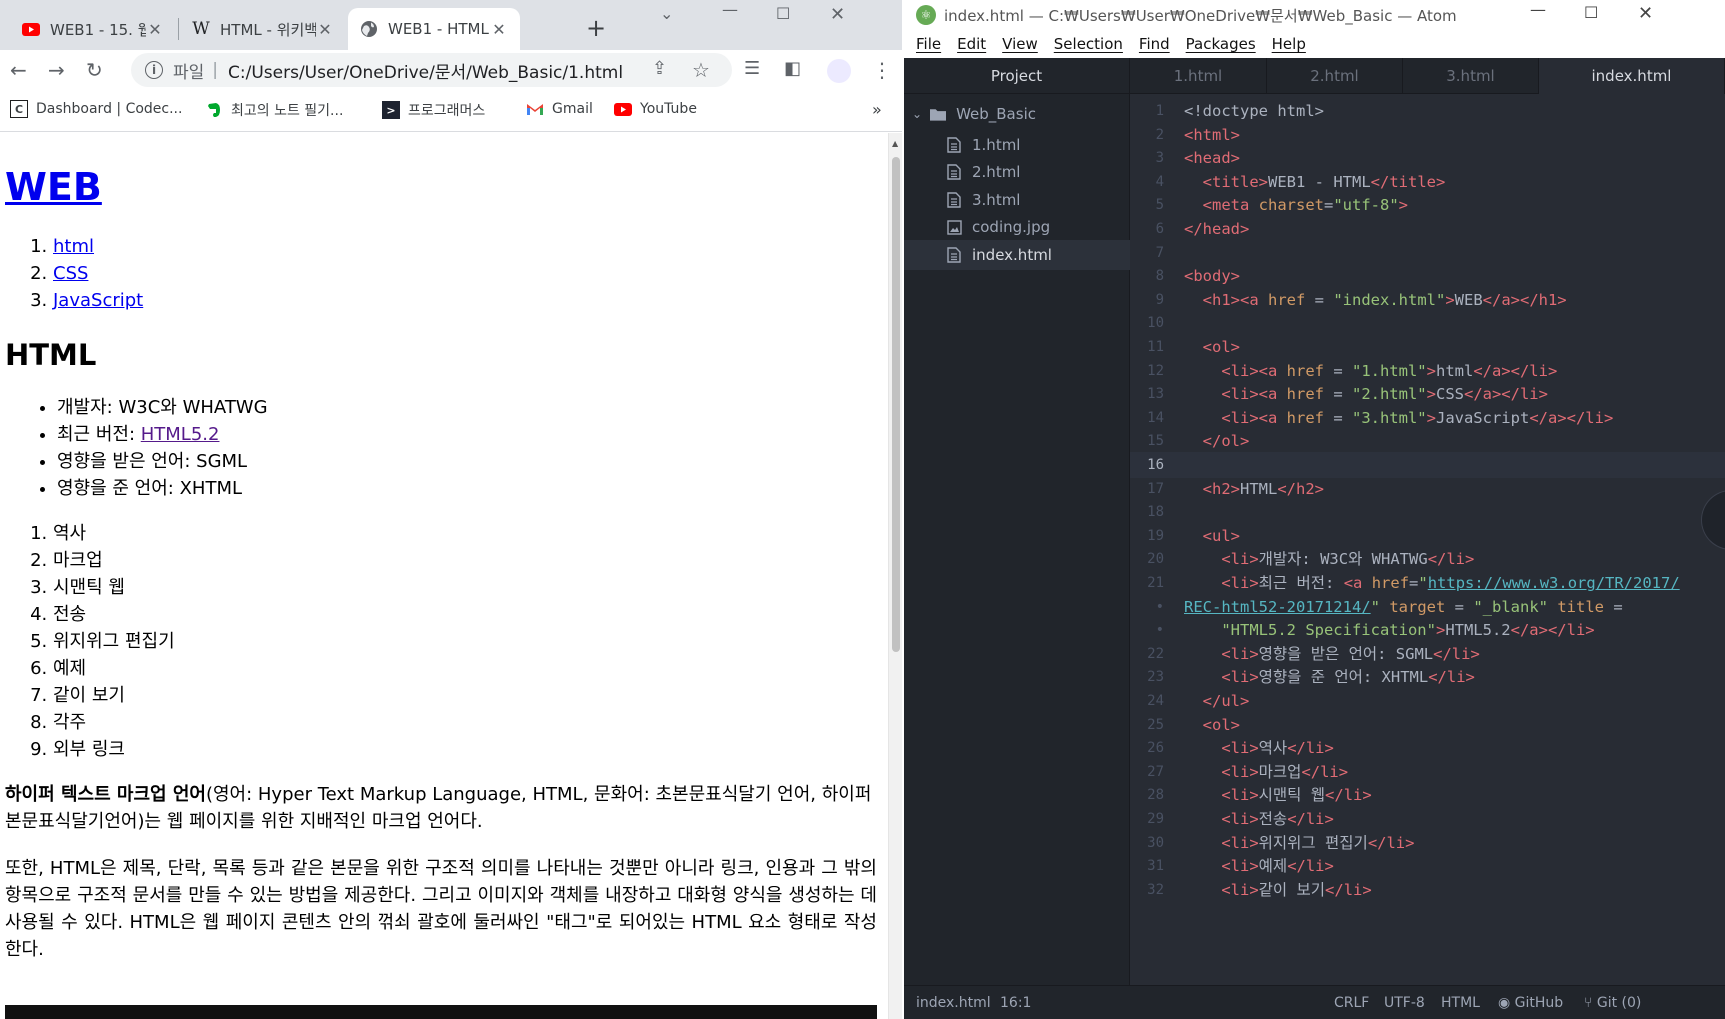 The height and width of the screenshot is (1019, 1725). What do you see at coordinates (1632, 76) in the screenshot?
I see `editor-tab-index-html: index.html` at bounding box center [1632, 76].